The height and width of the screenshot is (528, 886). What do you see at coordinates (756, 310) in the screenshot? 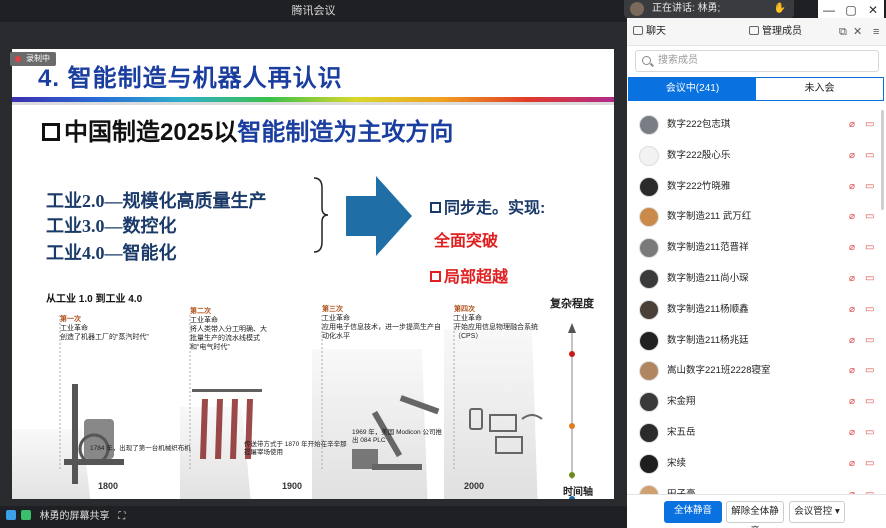
I see `member-row: 数字制造211杨顺鑫 ⌀ ▭` at bounding box center [756, 310].